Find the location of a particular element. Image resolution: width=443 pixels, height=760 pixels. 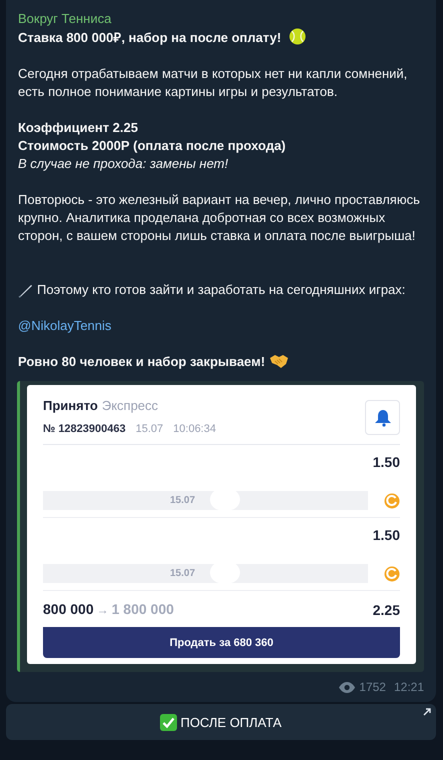

bell-button is located at coordinates (382, 417).